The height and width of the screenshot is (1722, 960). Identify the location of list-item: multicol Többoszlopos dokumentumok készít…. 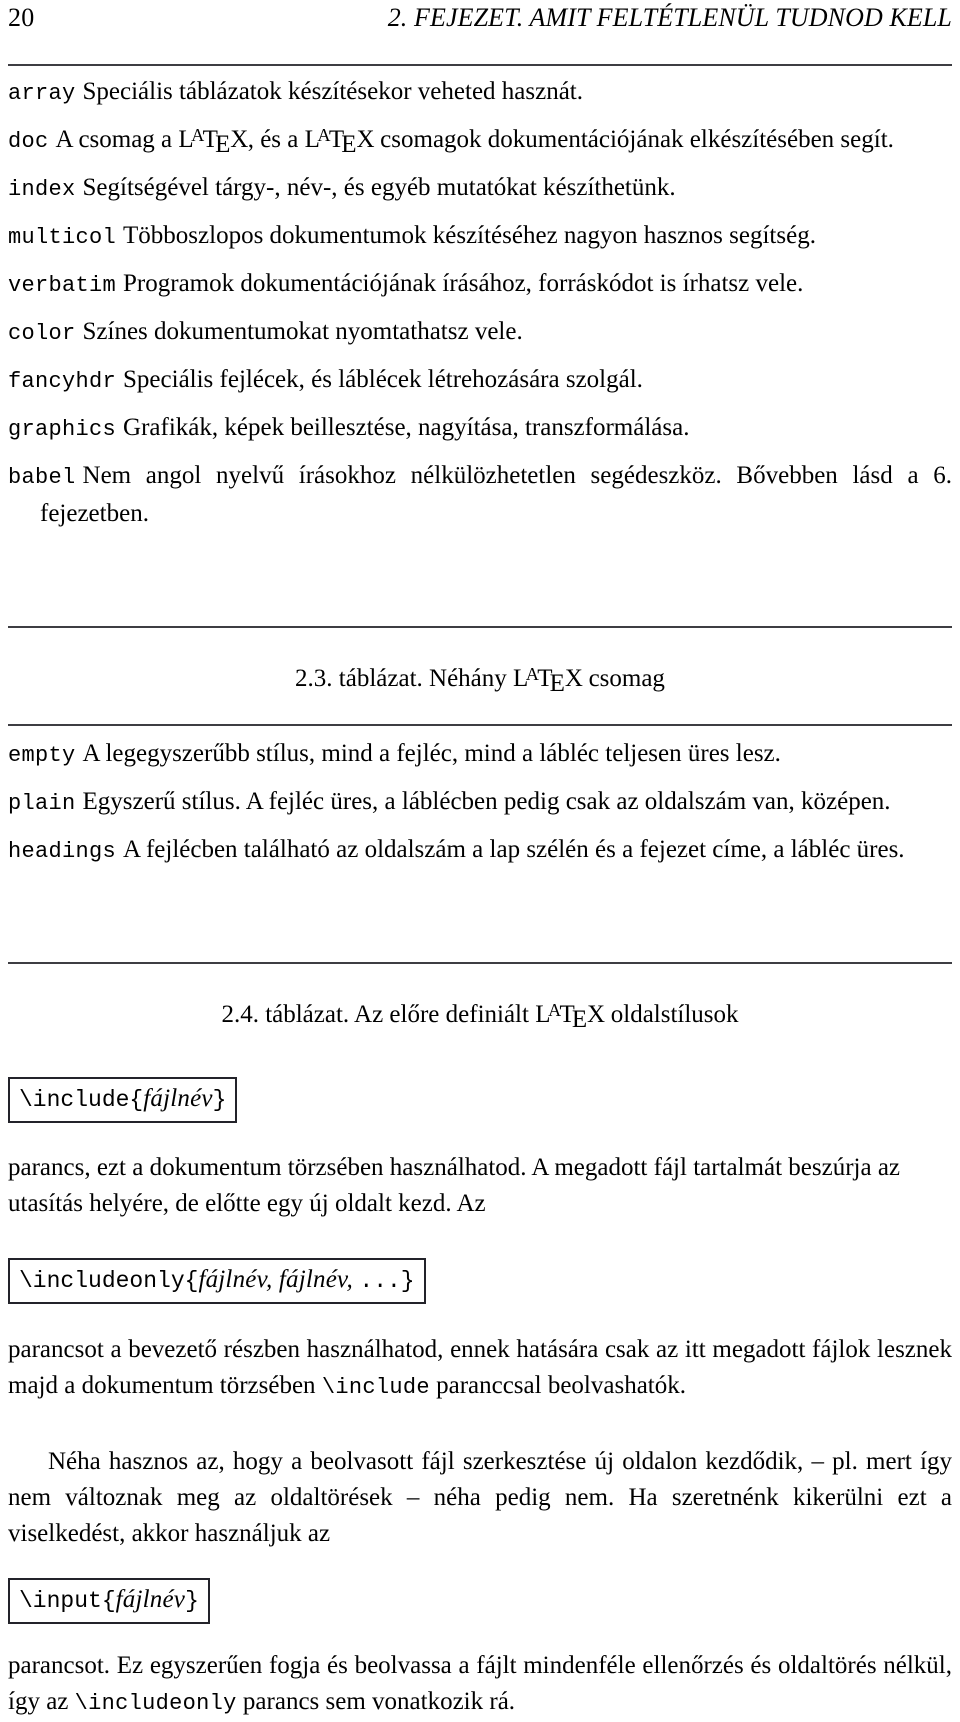
(480, 237).